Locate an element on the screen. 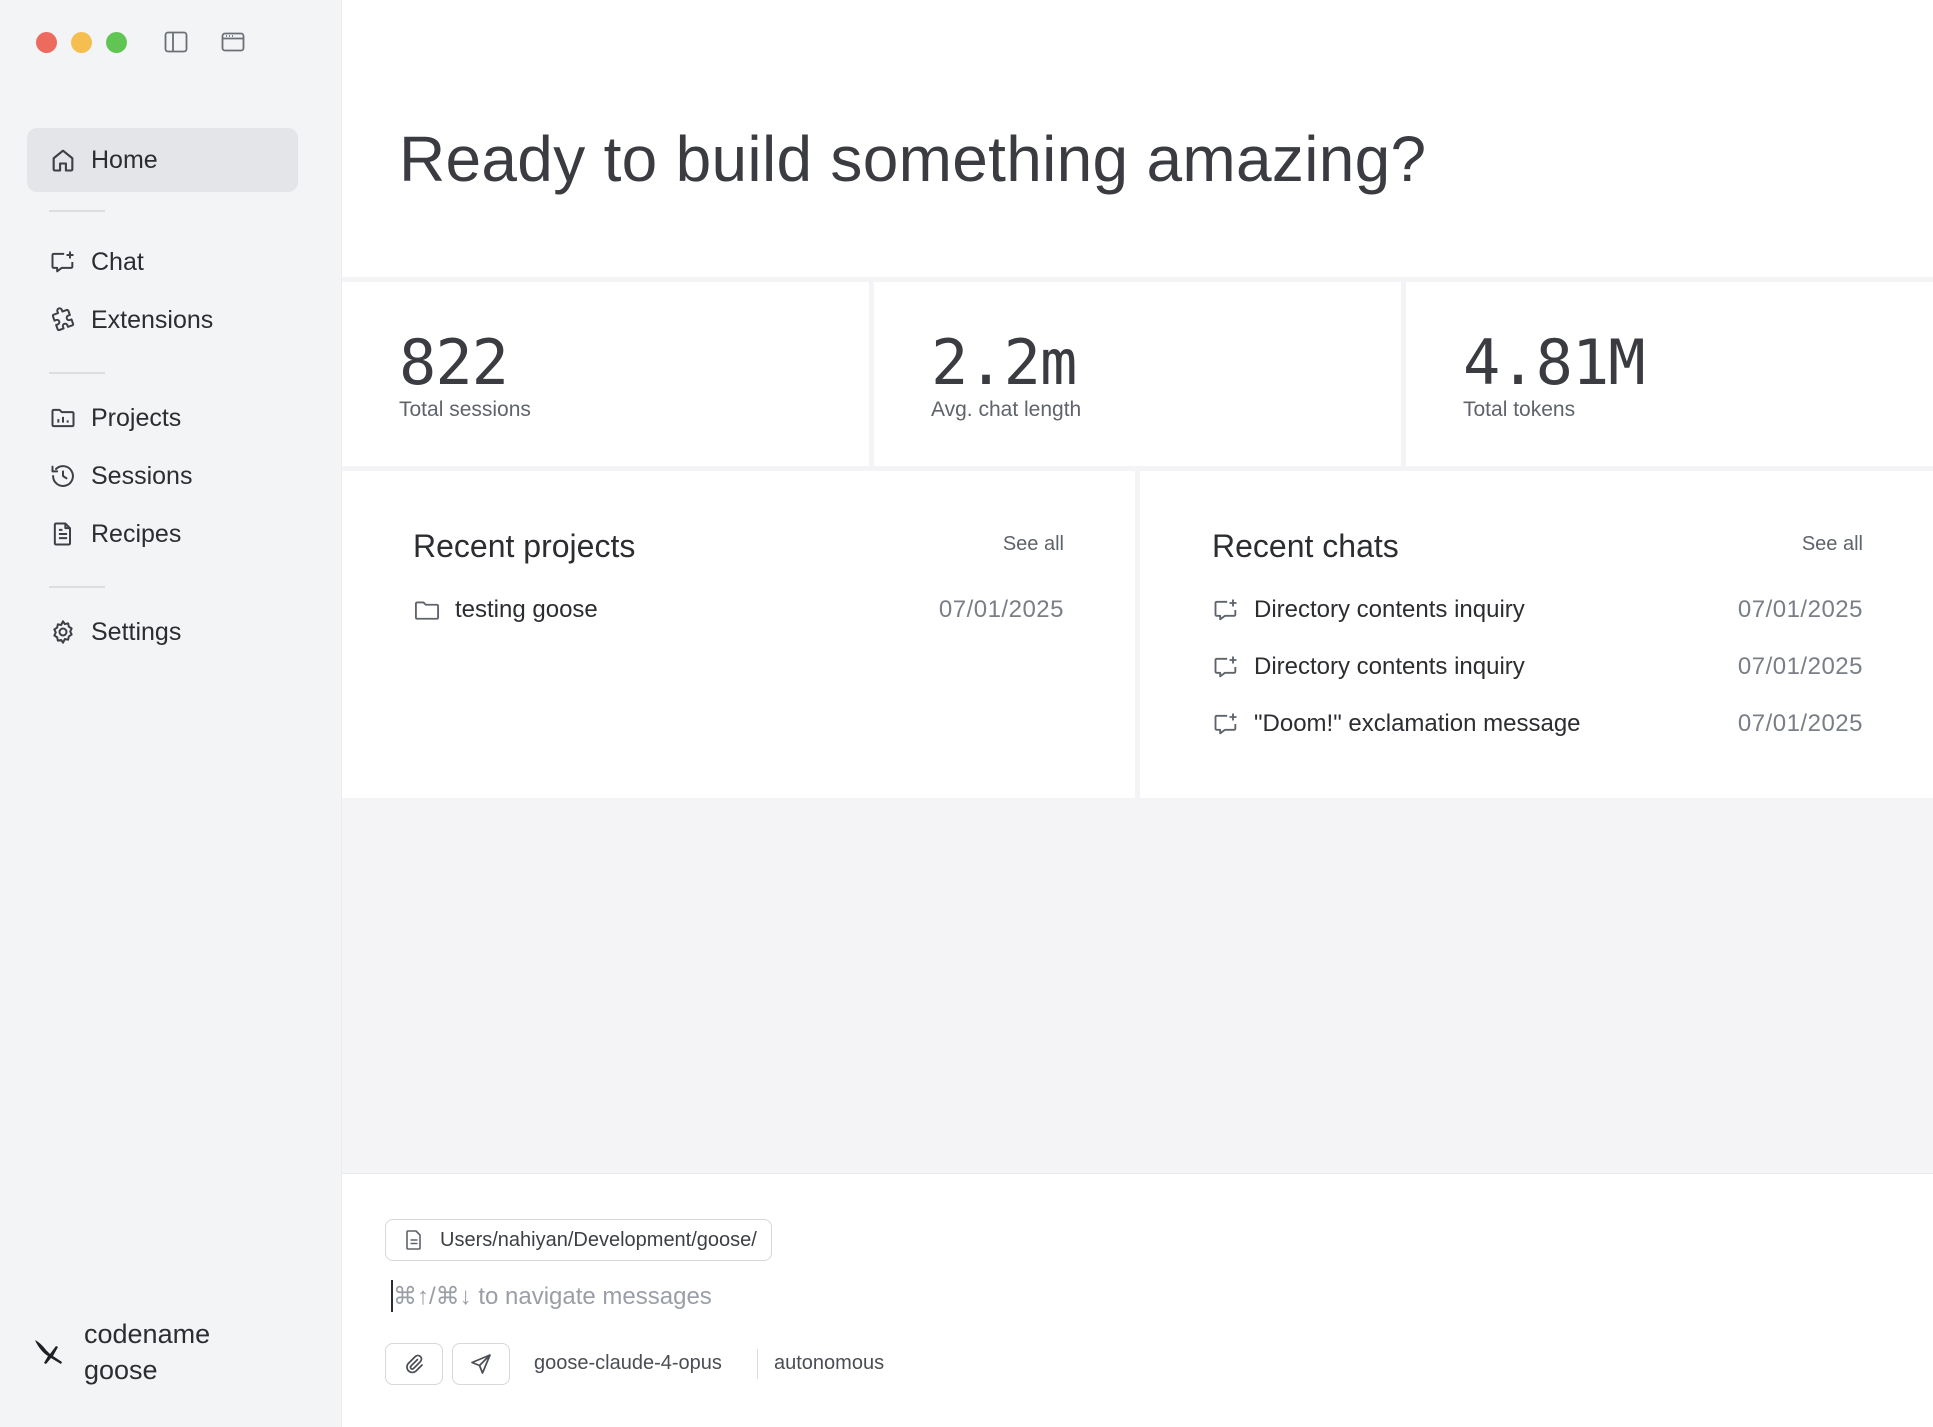 The width and height of the screenshot is (1933, 1427). text-caret is located at coordinates (392, 1296).